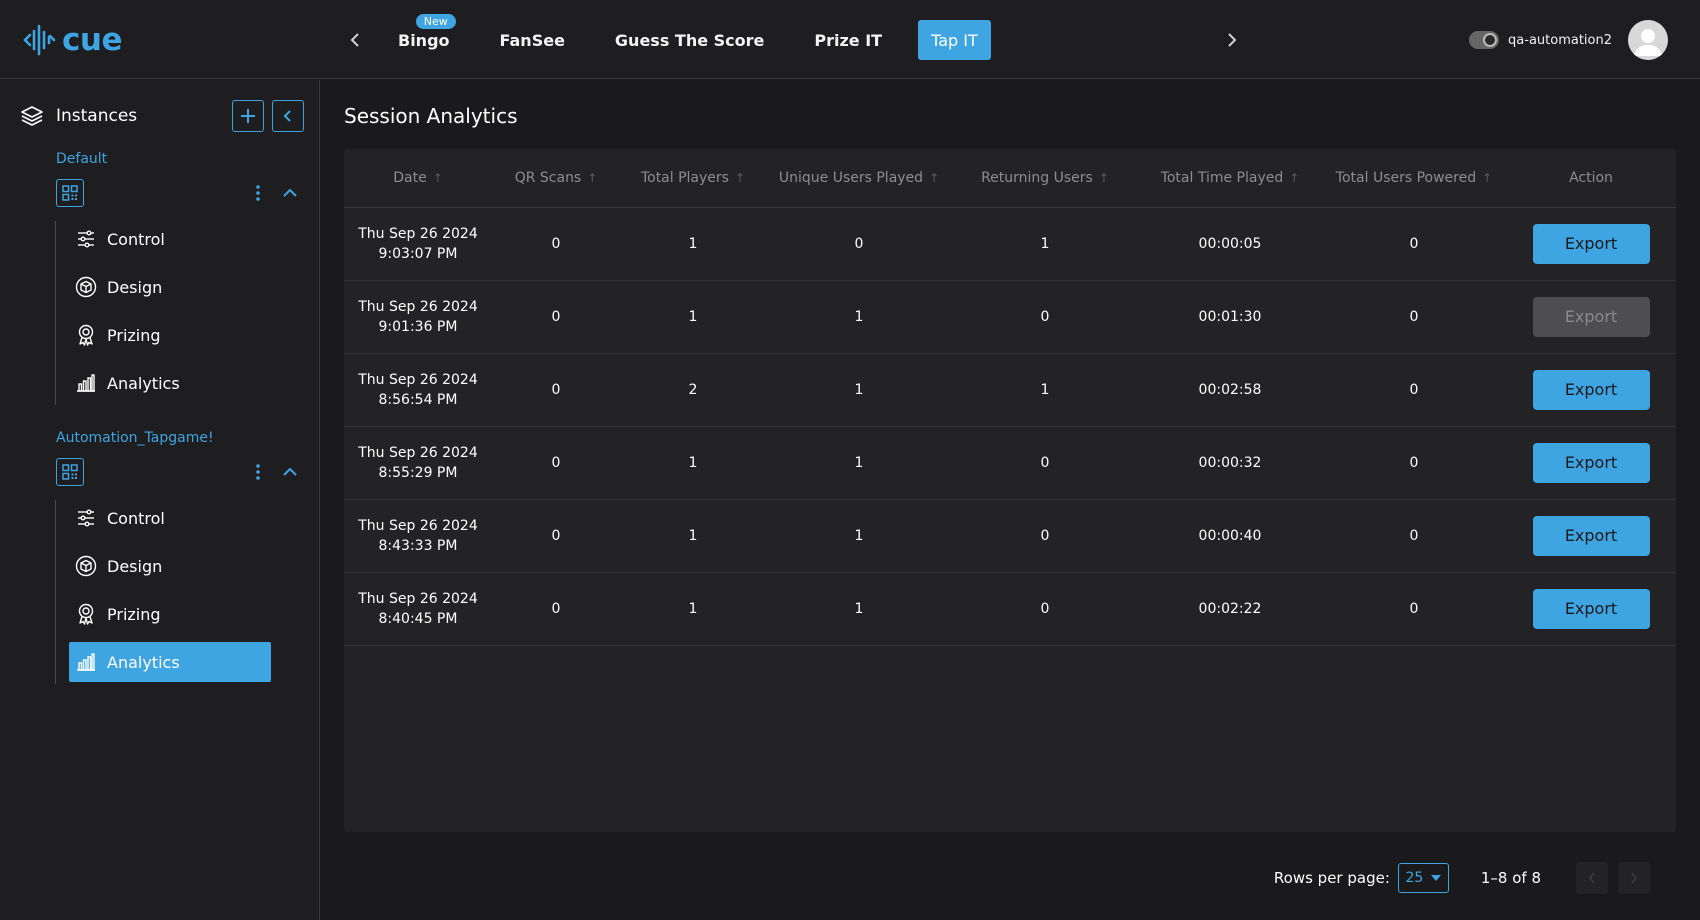  Describe the element at coordinates (81, 159) in the screenshot. I see `group-label-default: Default` at that location.